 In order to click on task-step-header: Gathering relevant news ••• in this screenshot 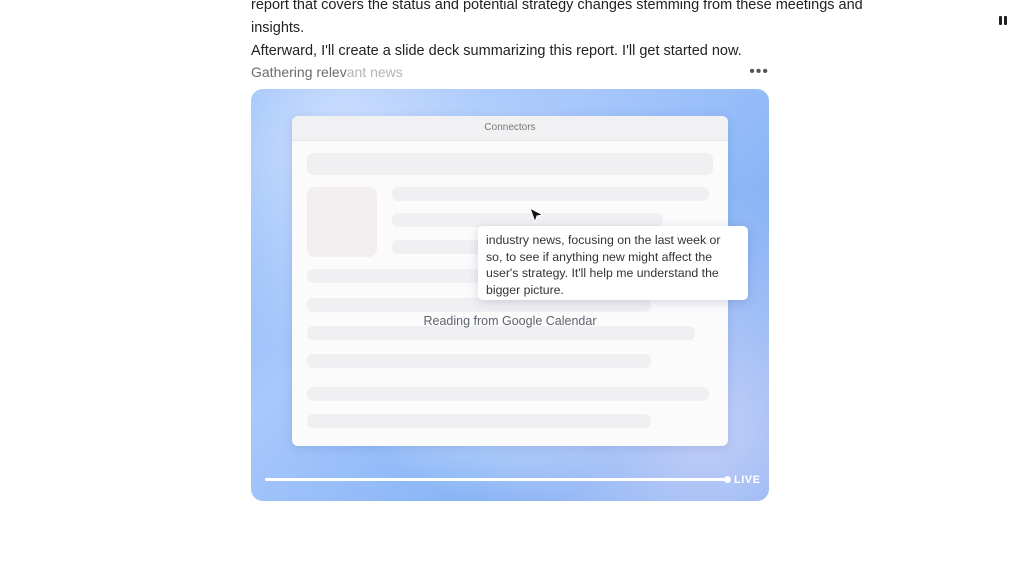, I will do `click(510, 72)`.